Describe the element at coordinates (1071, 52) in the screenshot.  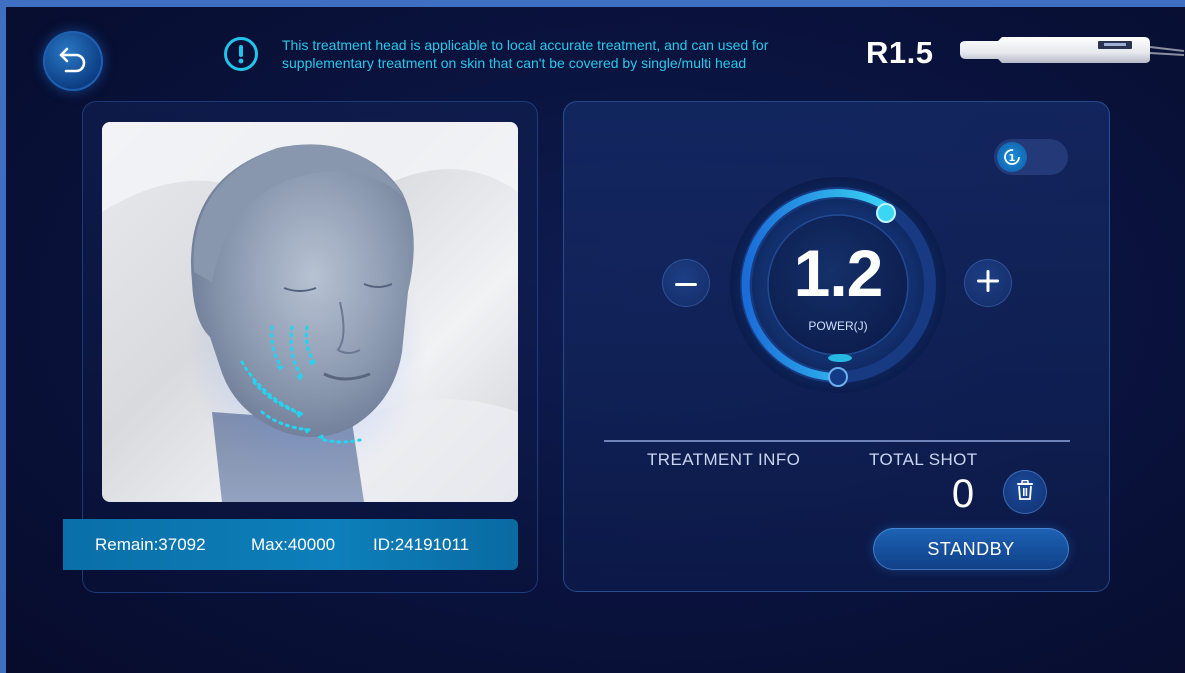
I see `handpiece-image` at that location.